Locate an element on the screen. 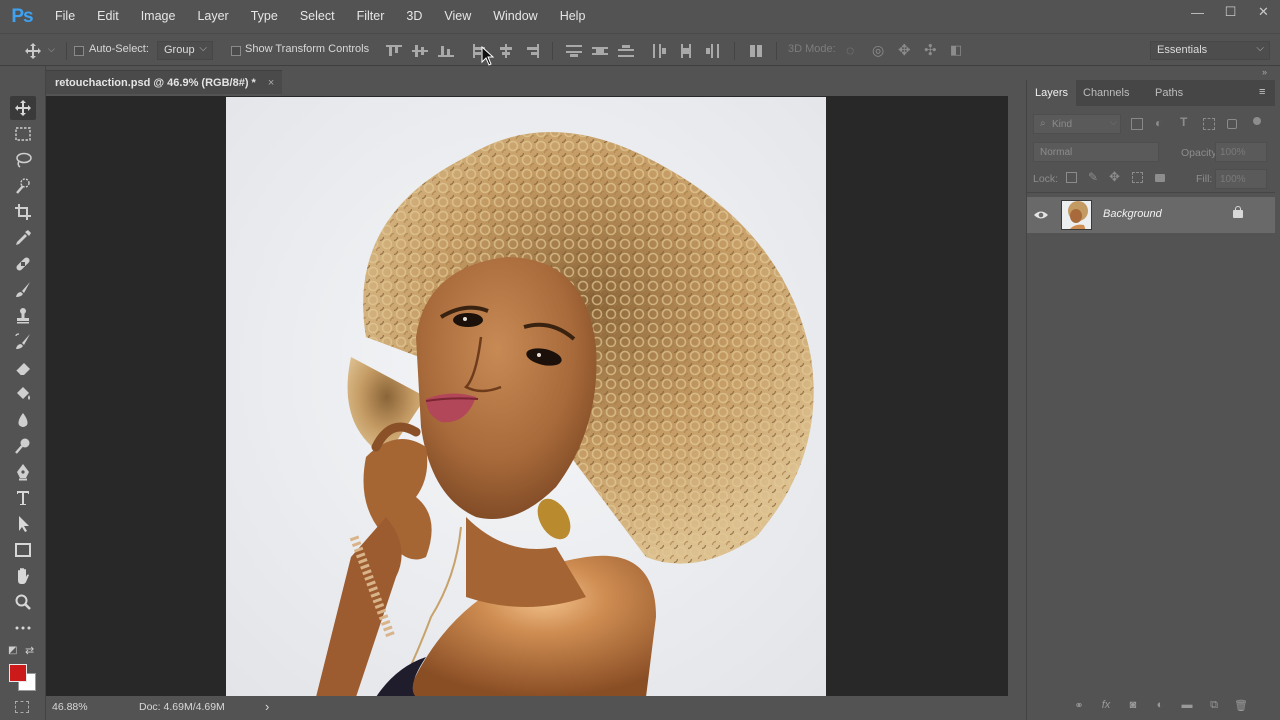  history-brush-icon is located at coordinates (22, 341).